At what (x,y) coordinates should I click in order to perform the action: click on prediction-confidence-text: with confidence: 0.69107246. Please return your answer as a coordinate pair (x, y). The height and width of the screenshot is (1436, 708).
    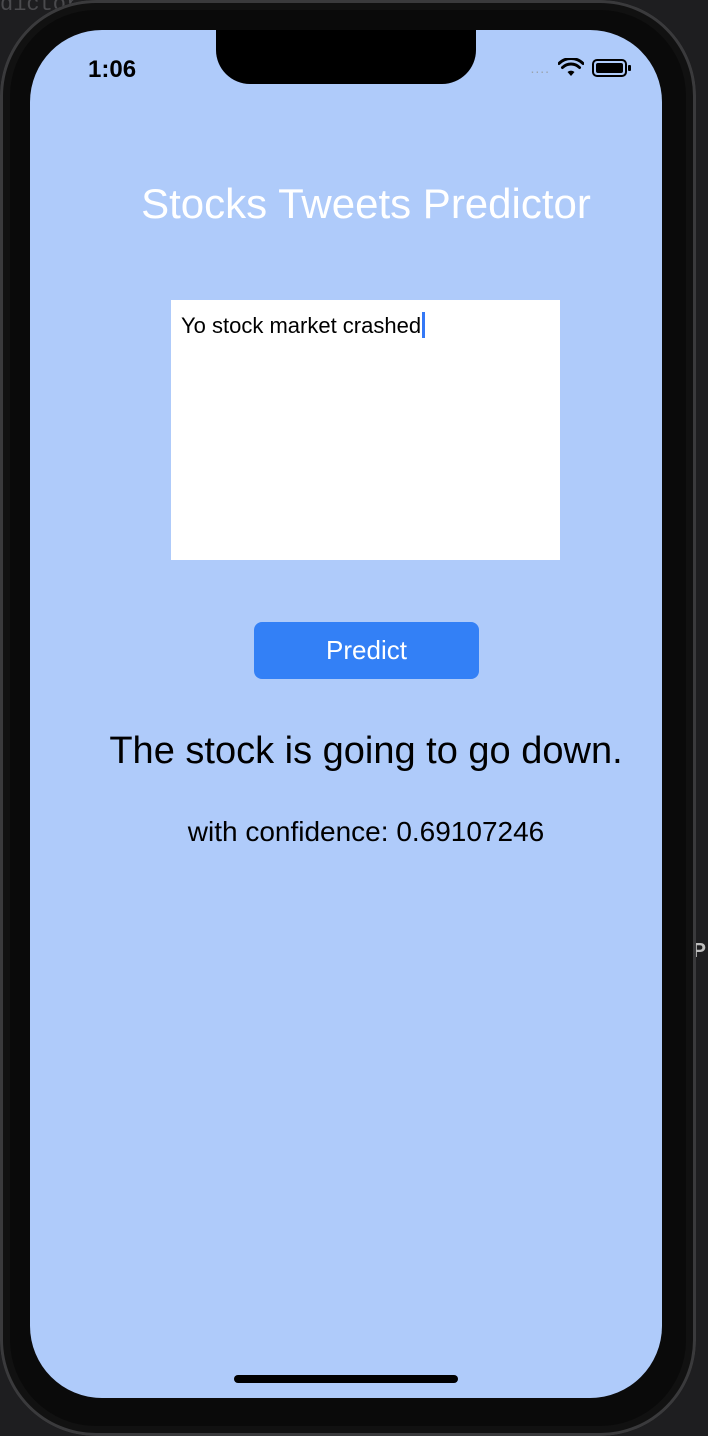
    Looking at the image, I should click on (366, 831).